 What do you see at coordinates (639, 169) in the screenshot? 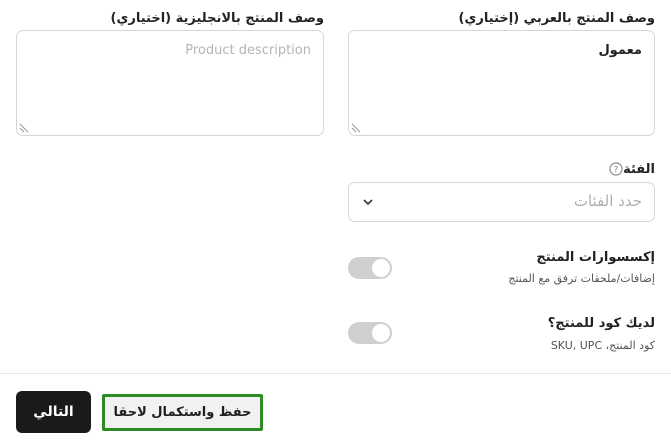
I see `category-label: الفئة` at bounding box center [639, 169].